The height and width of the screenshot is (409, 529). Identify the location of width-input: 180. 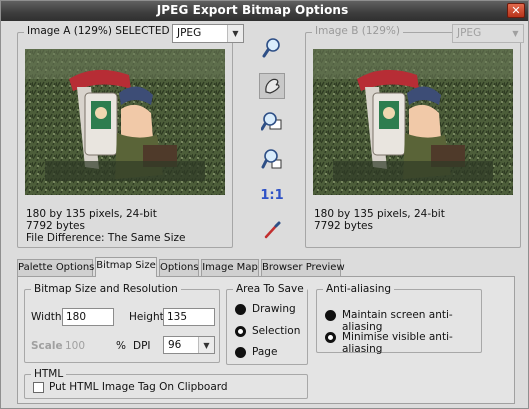
(88, 317).